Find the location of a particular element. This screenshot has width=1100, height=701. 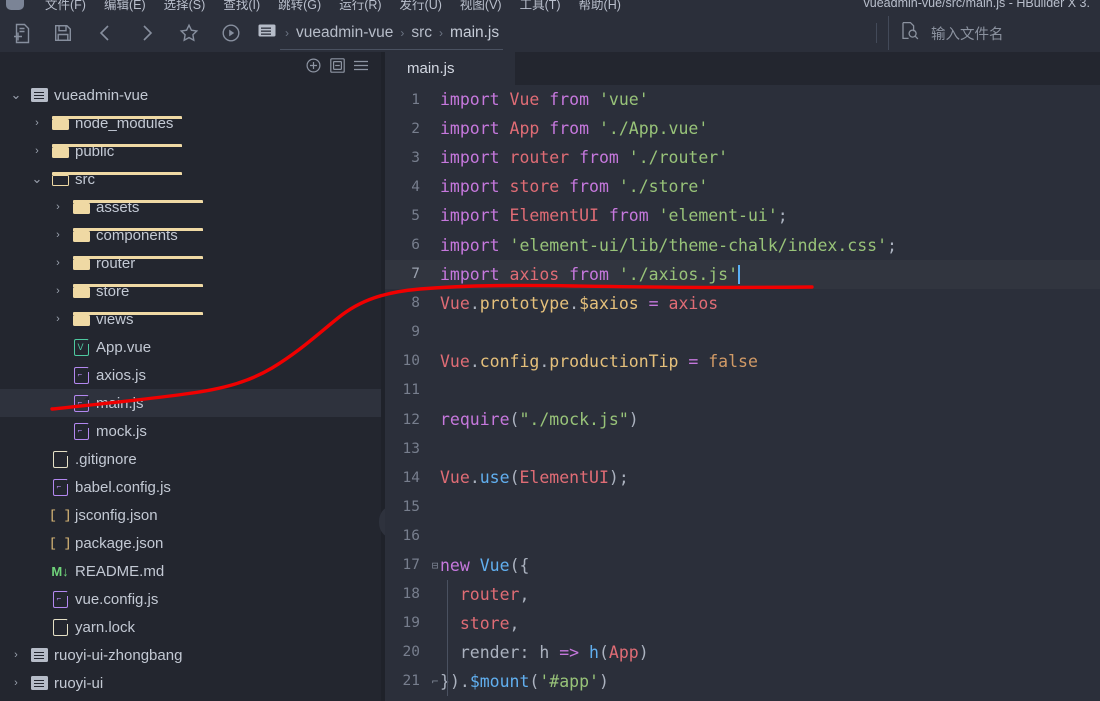

code-line: 20 render: h => h(App) is located at coordinates (742, 652).